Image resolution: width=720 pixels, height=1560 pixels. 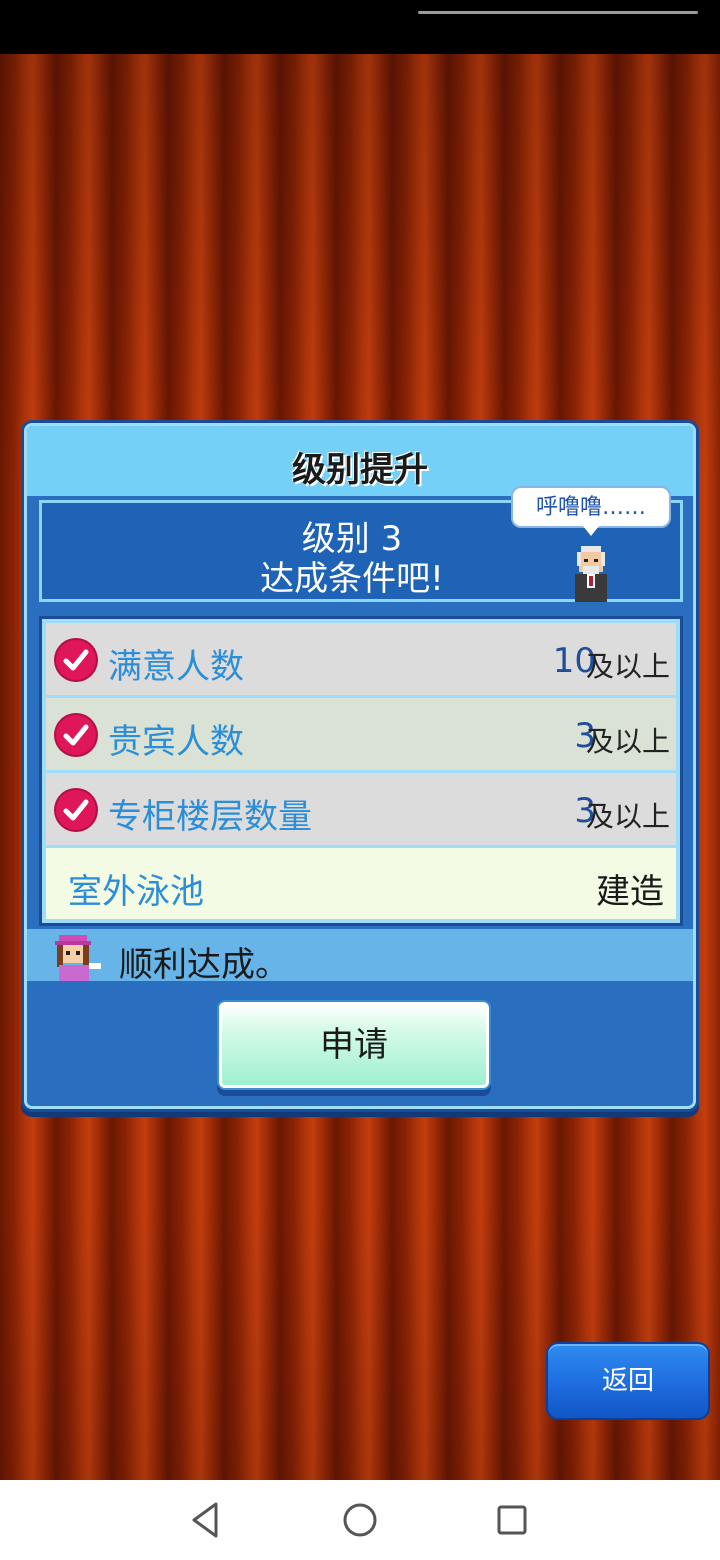 I want to click on condition-row-satisfaction: 满意人数 10 及以上, so click(x=361, y=659).